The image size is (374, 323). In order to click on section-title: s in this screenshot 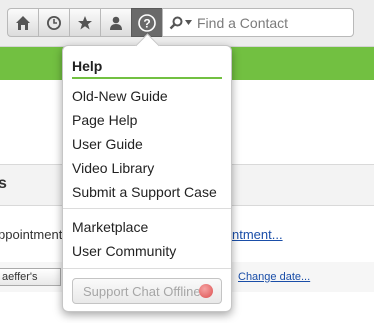, I will do `click(3, 183)`.